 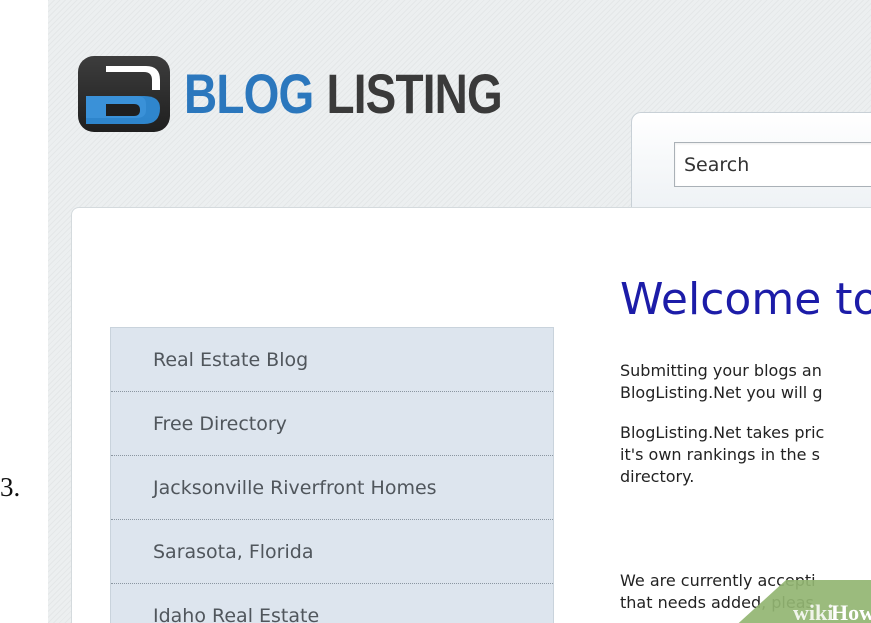 I want to click on welcome-heading: Welcome to, so click(x=745, y=299).